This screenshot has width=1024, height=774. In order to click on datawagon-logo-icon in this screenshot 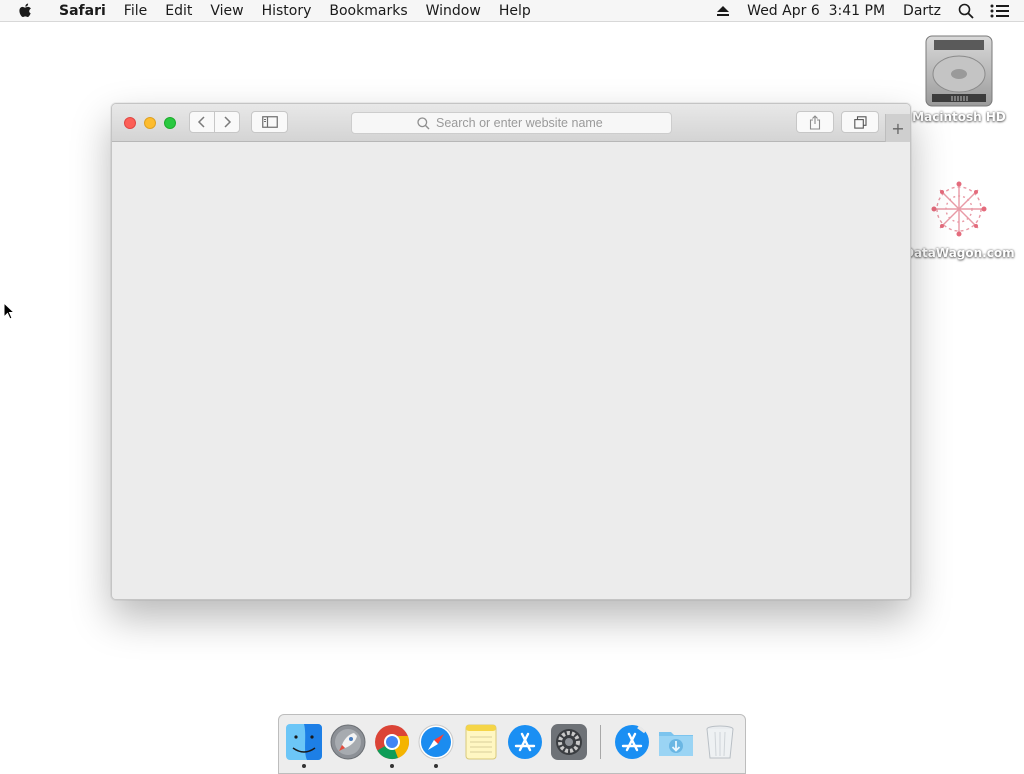, I will do `click(959, 209)`.